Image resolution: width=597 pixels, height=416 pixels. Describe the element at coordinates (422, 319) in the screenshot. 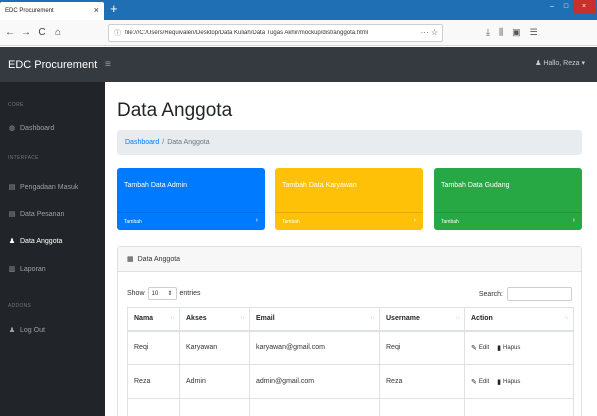

I see `column-header-username: Username ↑↓` at that location.